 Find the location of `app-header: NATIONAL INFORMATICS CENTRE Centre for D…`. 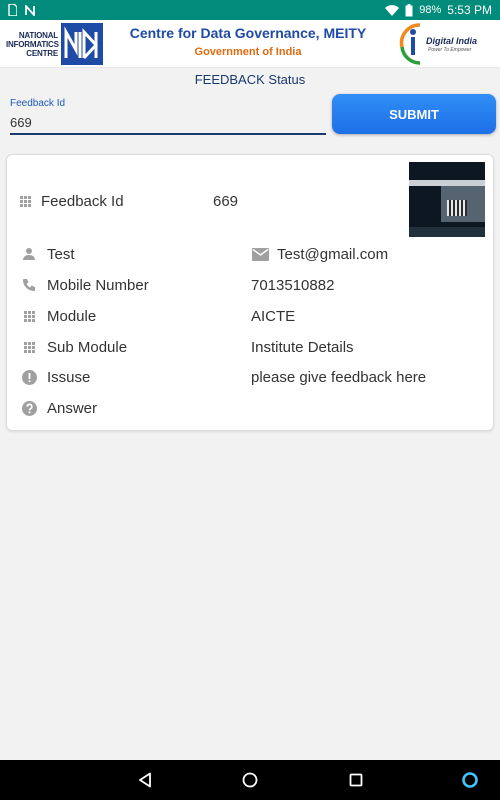

app-header: NATIONAL INFORMATICS CENTRE Centre for D… is located at coordinates (250, 44).